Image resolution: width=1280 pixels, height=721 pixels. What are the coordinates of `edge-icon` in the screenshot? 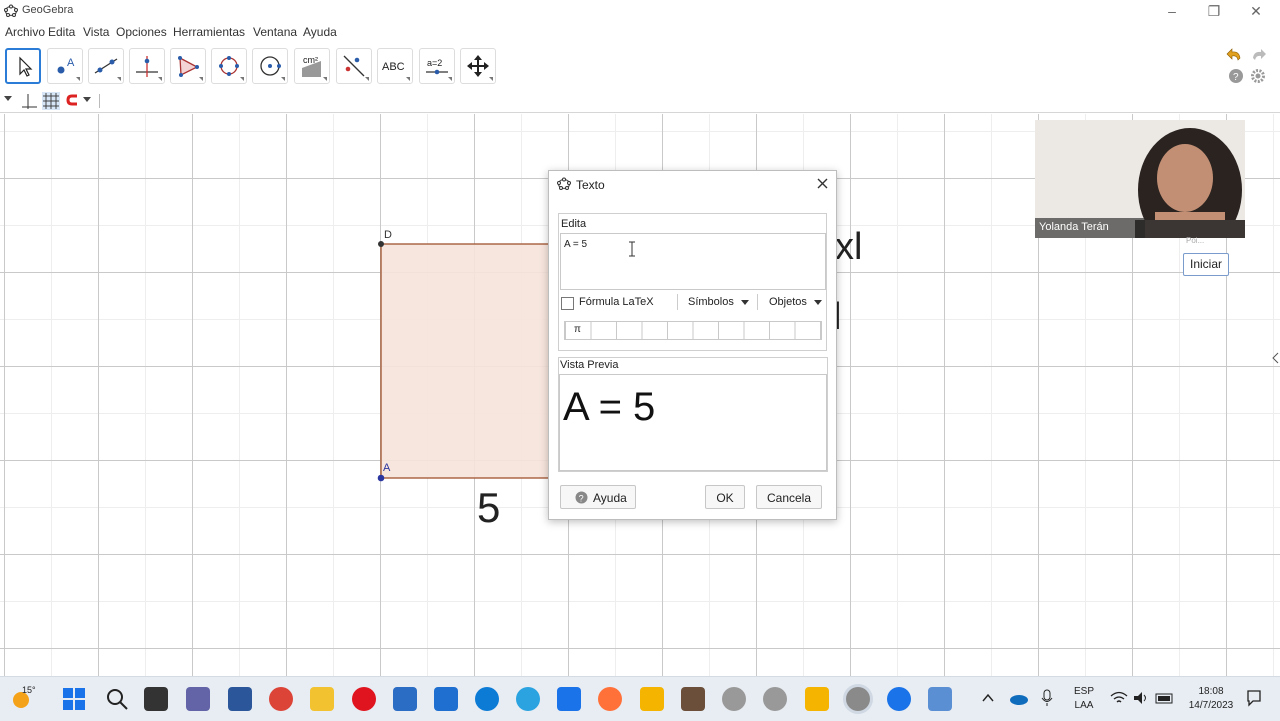 It's located at (487, 699).